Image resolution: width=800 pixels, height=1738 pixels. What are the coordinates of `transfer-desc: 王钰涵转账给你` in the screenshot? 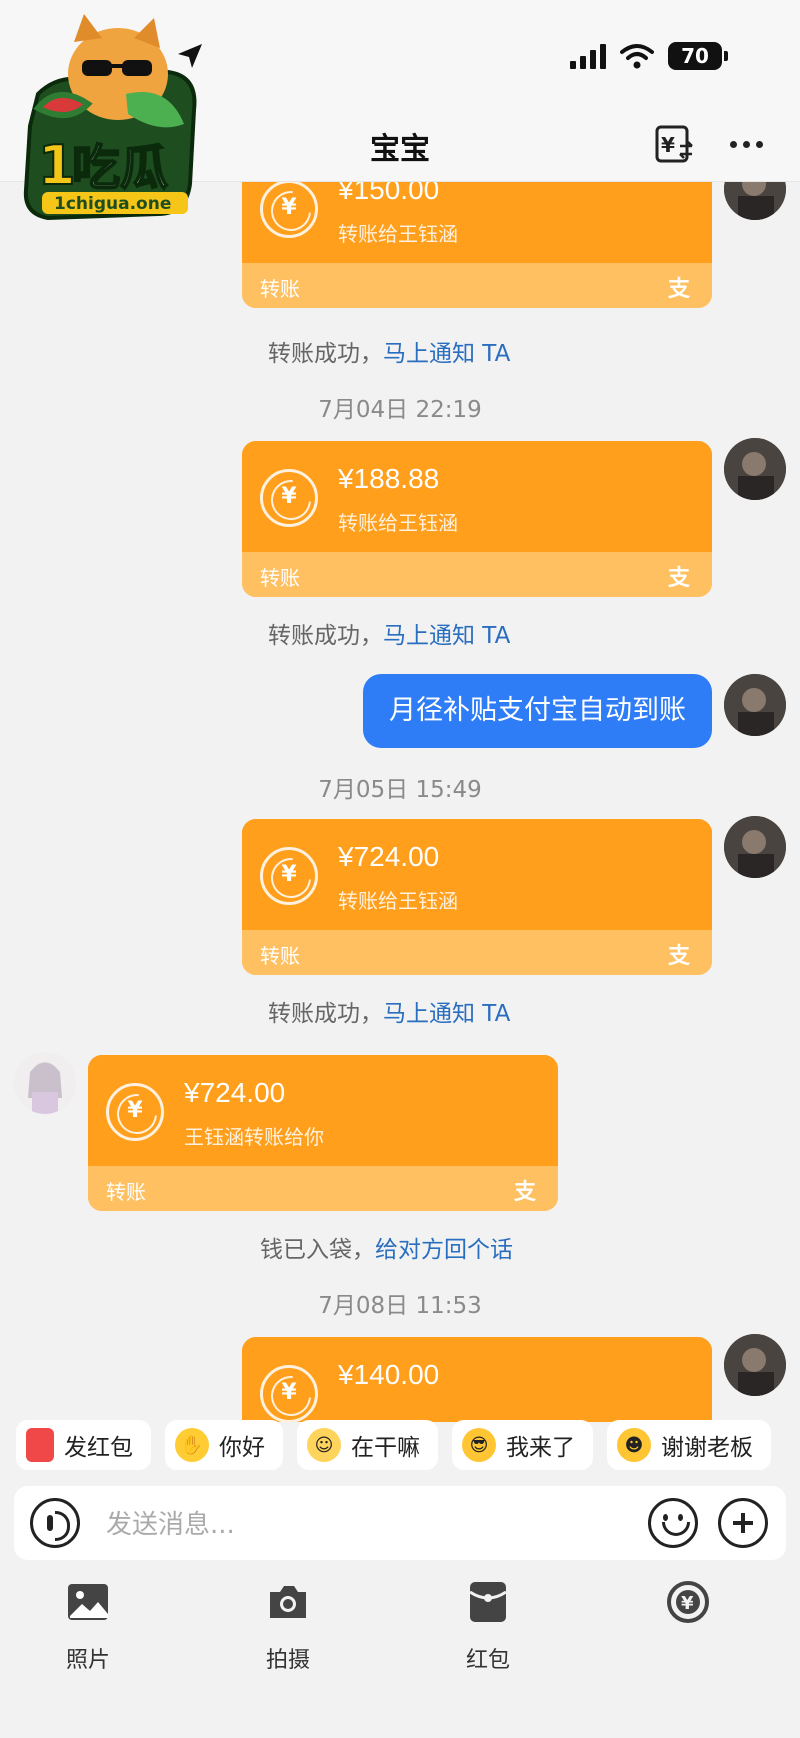 It's located at (254, 1137).